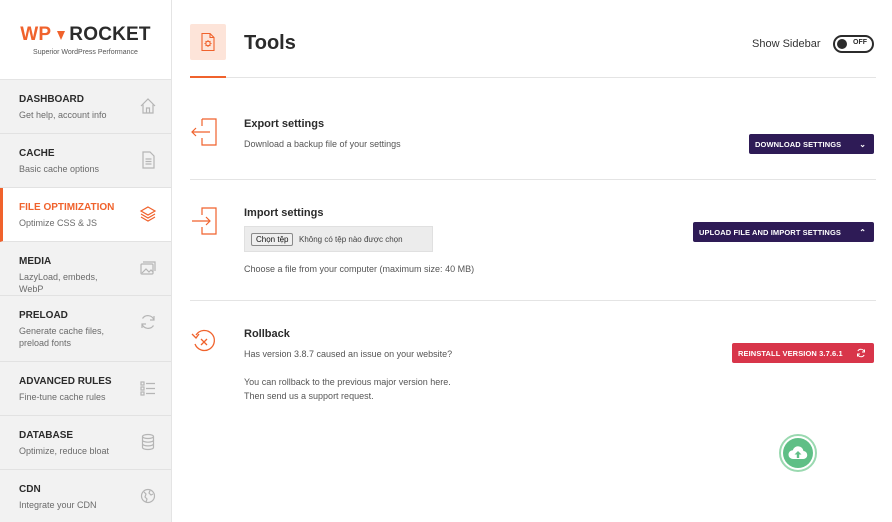 Image resolution: width=892 pixels, height=522 pixels. What do you see at coordinates (533, 51) in the screenshot?
I see `page-header: Tools Show Sidebar OFF` at bounding box center [533, 51].